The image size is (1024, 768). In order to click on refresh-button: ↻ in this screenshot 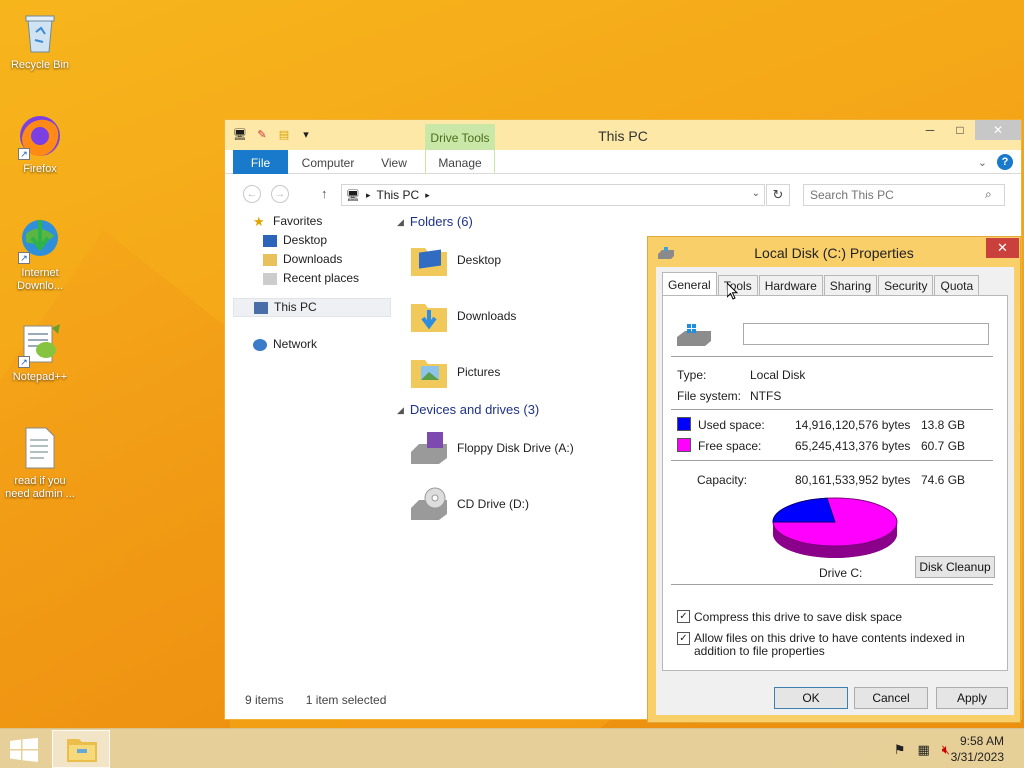, I will do `click(778, 195)`.